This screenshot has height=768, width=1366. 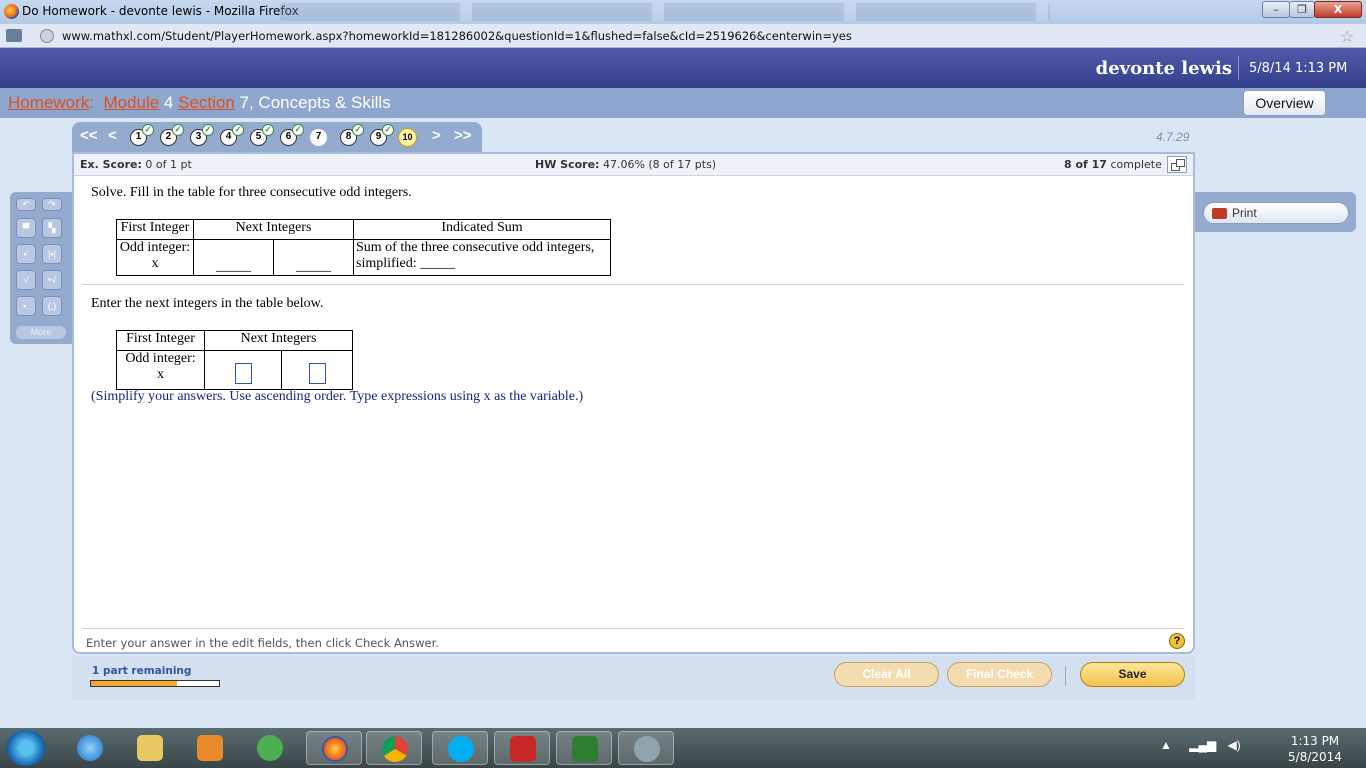 What do you see at coordinates (633, 628) in the screenshot?
I see `footer-divider` at bounding box center [633, 628].